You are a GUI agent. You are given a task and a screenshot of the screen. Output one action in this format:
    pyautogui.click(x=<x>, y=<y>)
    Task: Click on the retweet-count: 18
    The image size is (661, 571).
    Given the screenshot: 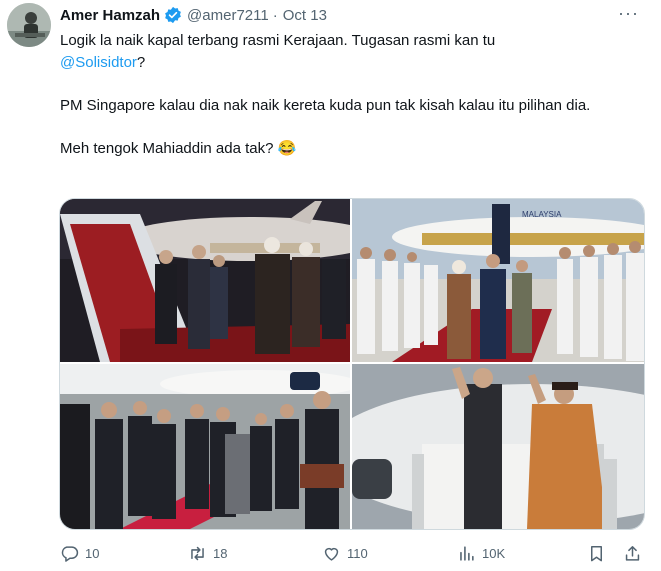 What is the action you would take?
    pyautogui.click(x=220, y=553)
    